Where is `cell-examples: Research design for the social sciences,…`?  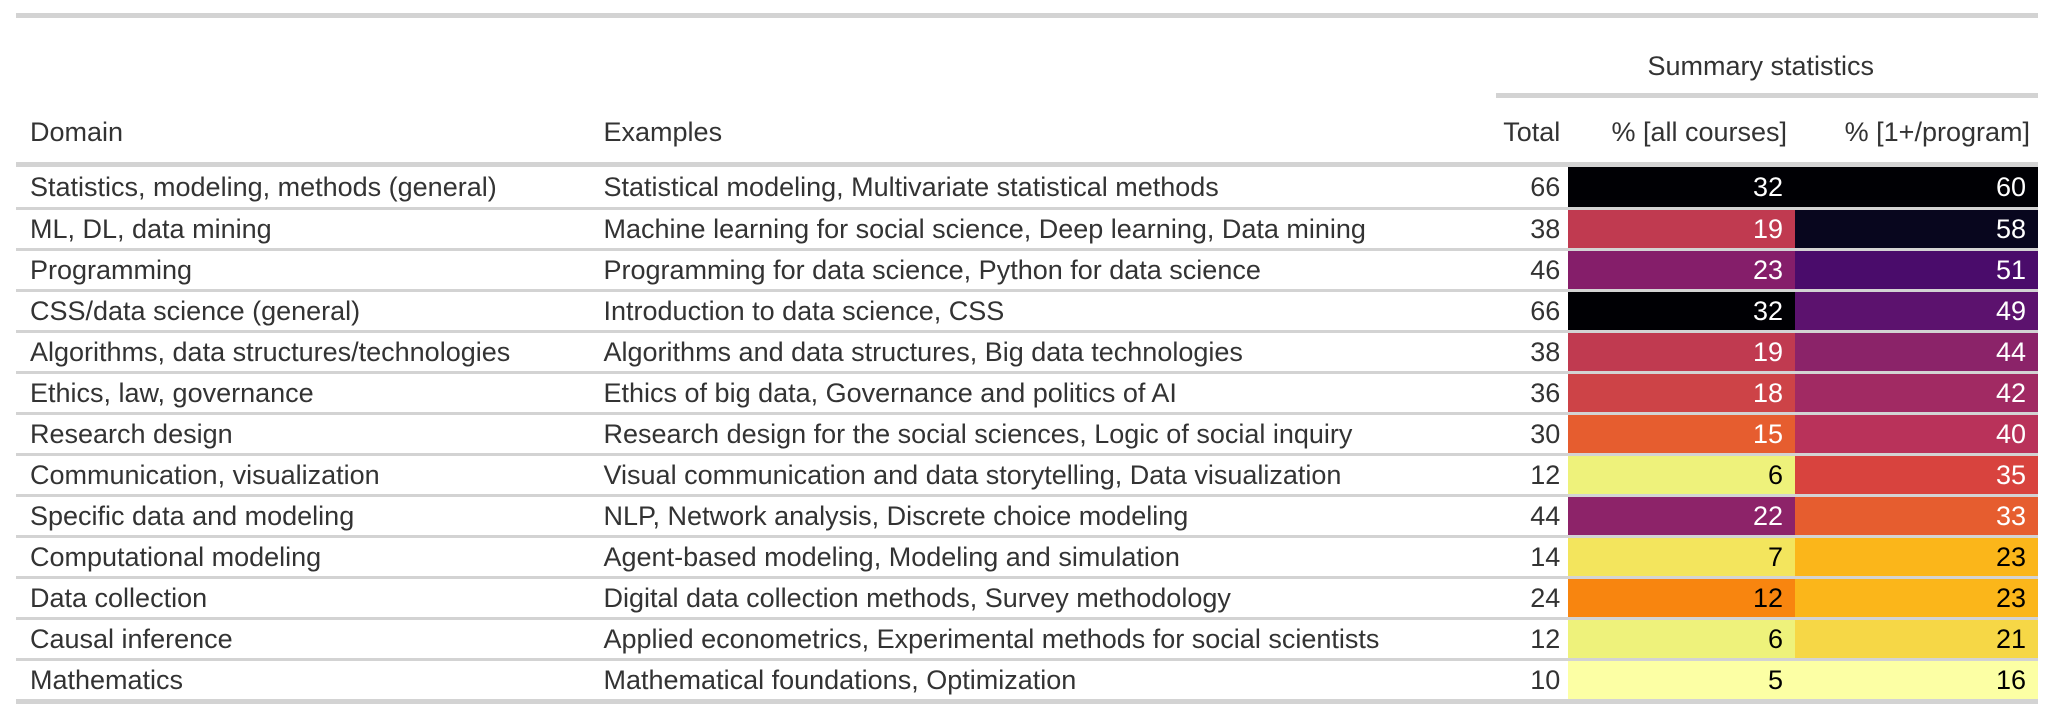 cell-examples: Research design for the social sciences,… is located at coordinates (1035, 433).